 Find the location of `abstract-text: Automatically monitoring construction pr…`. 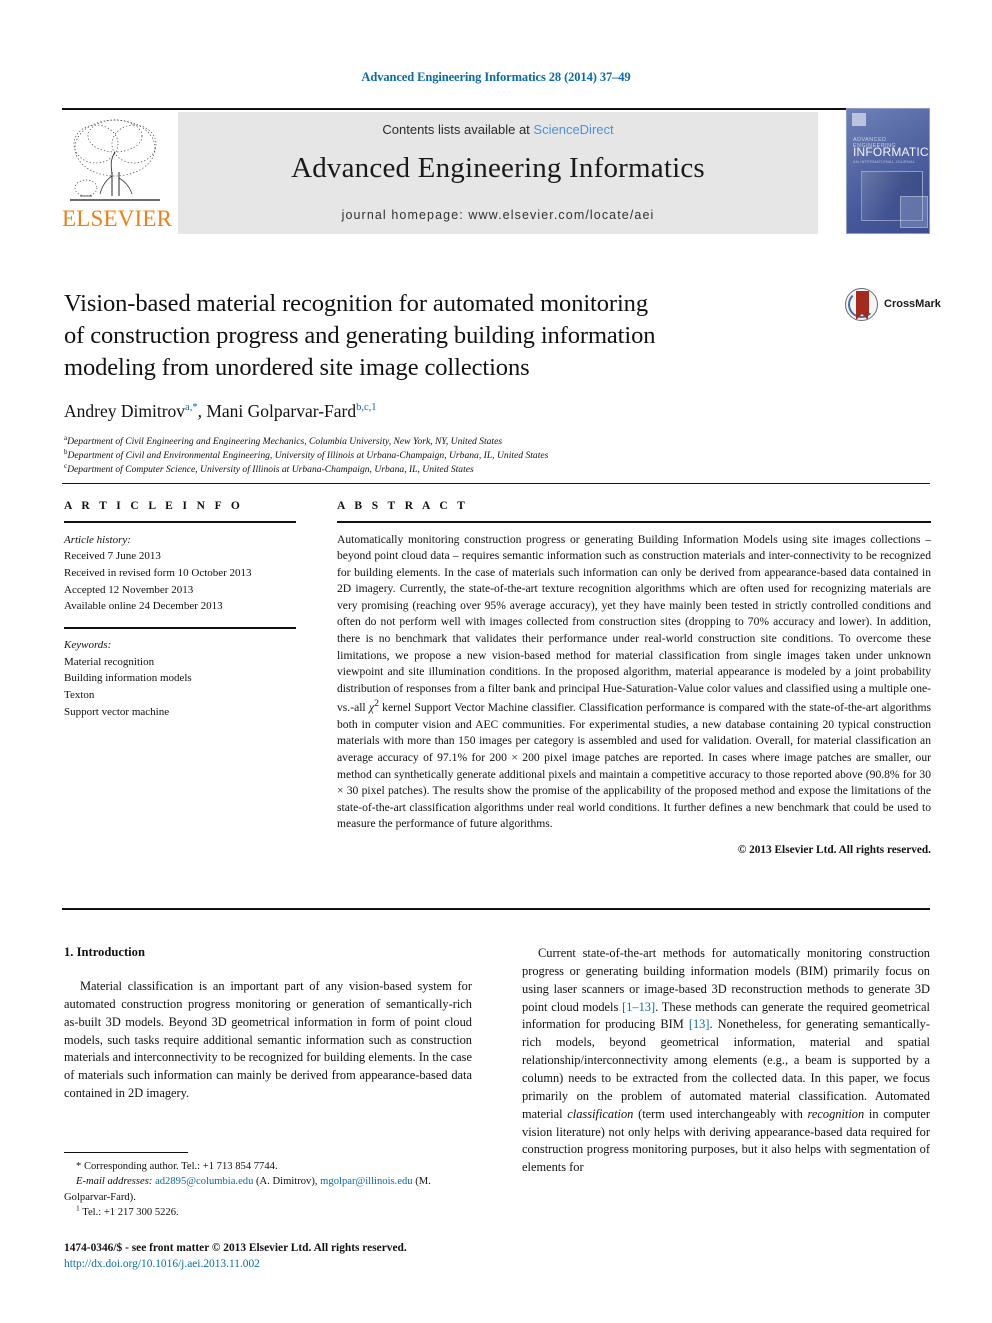

abstract-text: Automatically monitoring construction pr… is located at coordinates (634, 682).